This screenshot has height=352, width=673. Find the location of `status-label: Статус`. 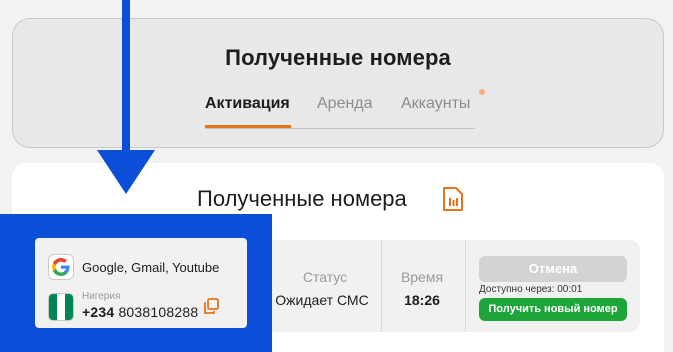

status-label: Статус is located at coordinates (325, 277).